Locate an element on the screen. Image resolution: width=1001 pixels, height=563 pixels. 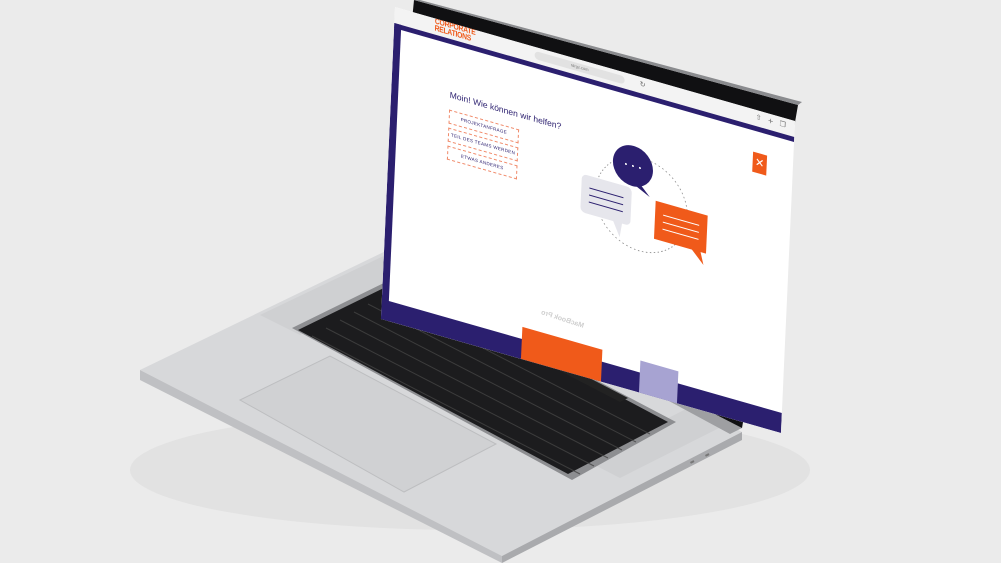
close-icon: ✕ is located at coordinates (760, 163).